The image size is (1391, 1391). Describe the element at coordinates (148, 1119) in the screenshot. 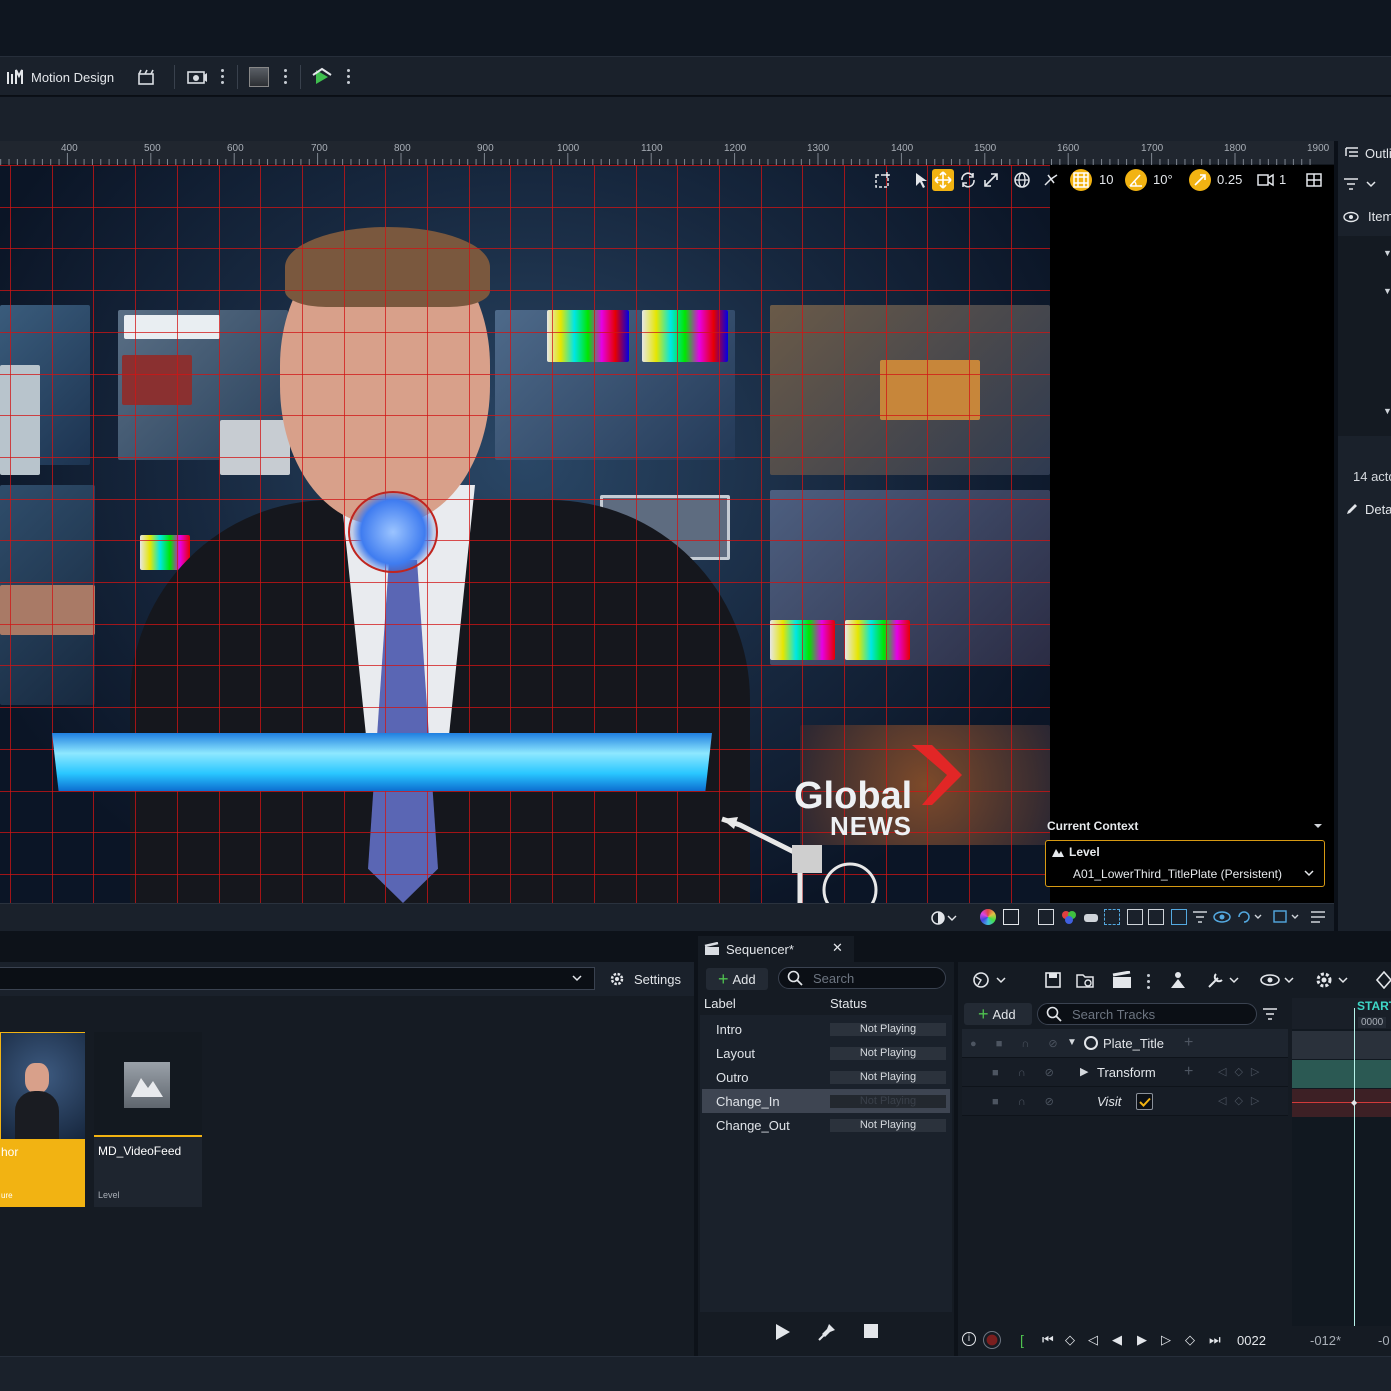

I see `asset-tile: MD_VideoFeed Level` at that location.